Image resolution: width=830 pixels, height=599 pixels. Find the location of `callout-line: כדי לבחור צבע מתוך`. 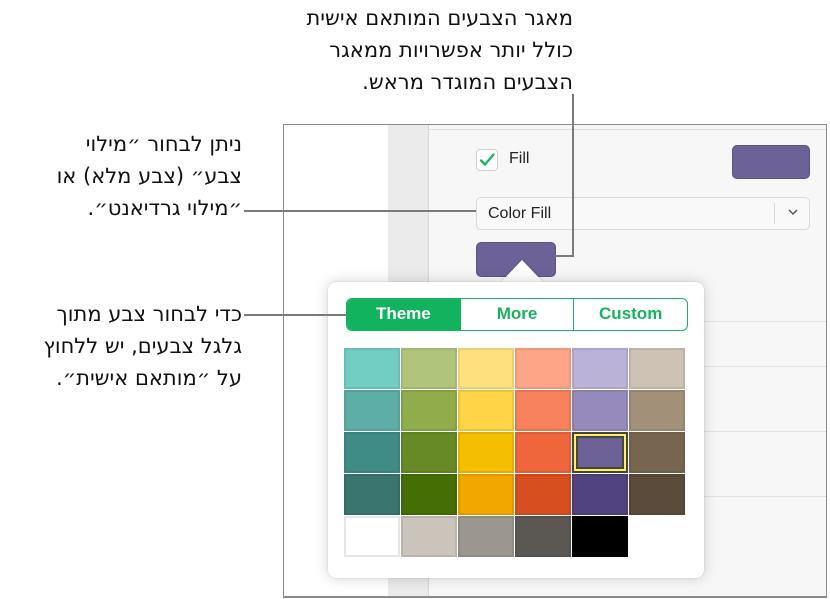

callout-line: כדי לבחור צבע מתוך is located at coordinates (149, 314).